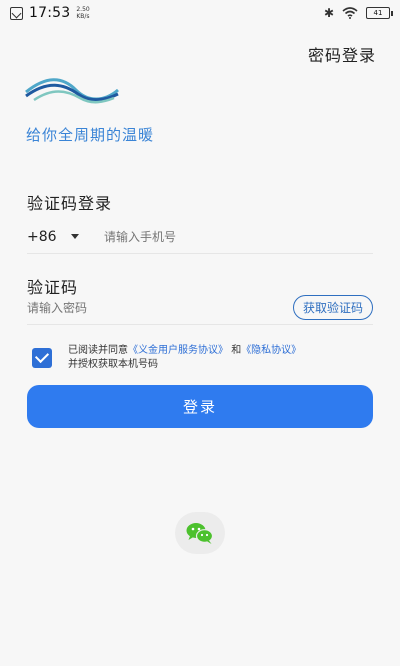  I want to click on wechat-icon, so click(200, 533).